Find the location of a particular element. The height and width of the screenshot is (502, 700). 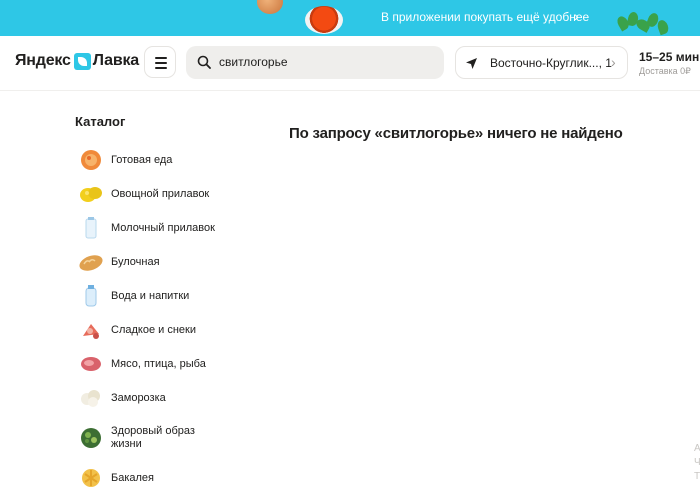

egg-image is located at coordinates (270, 7).